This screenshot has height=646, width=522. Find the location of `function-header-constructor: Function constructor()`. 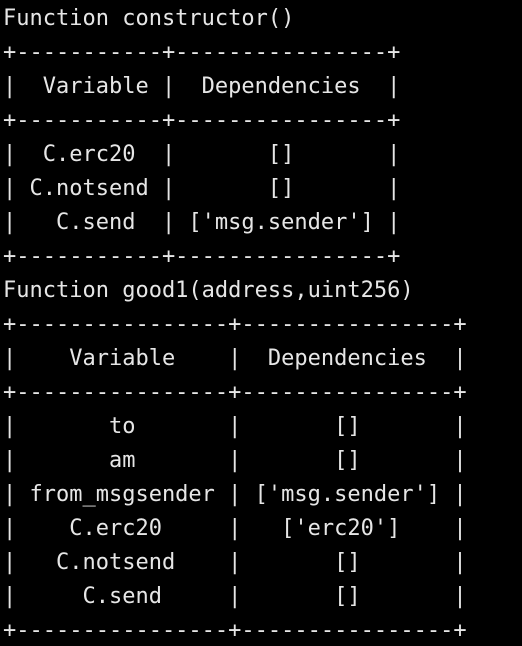

function-header-constructor: Function constructor() is located at coordinates (149, 18).